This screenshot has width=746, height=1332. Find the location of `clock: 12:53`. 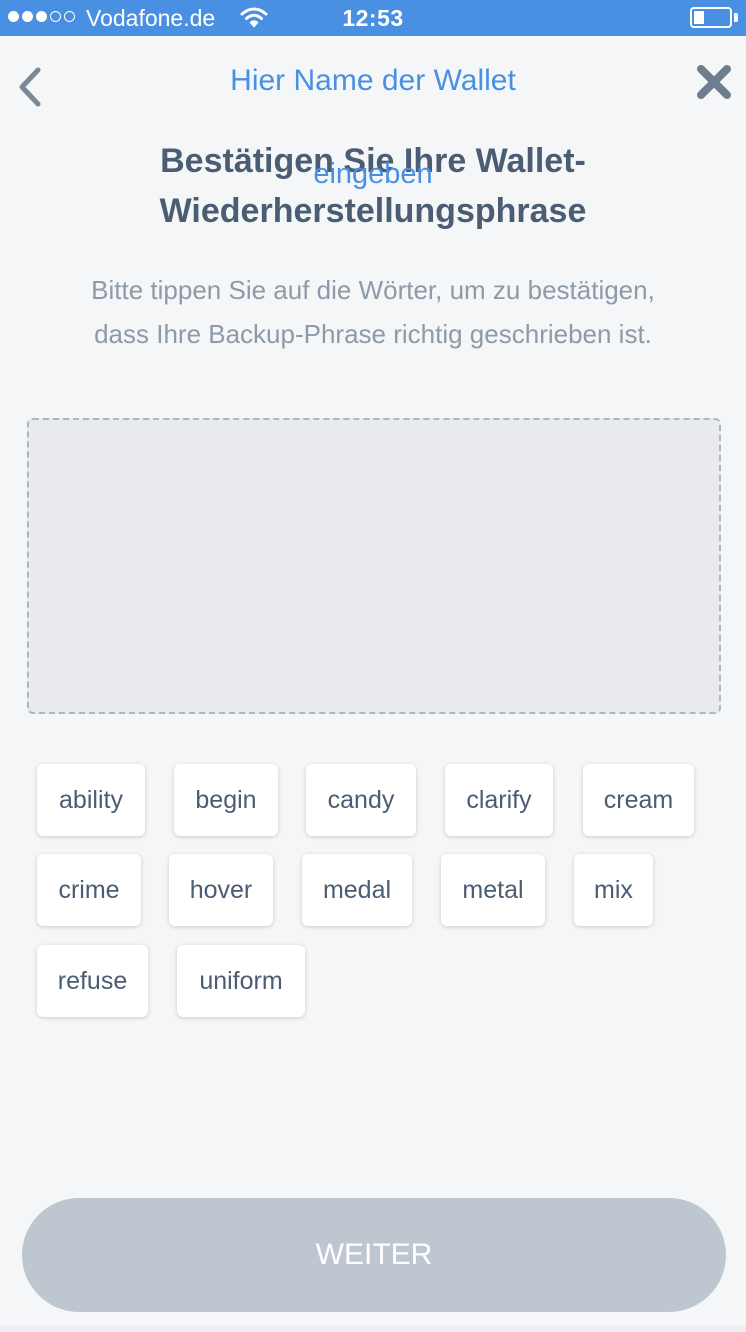

clock: 12:53 is located at coordinates (373, 18).